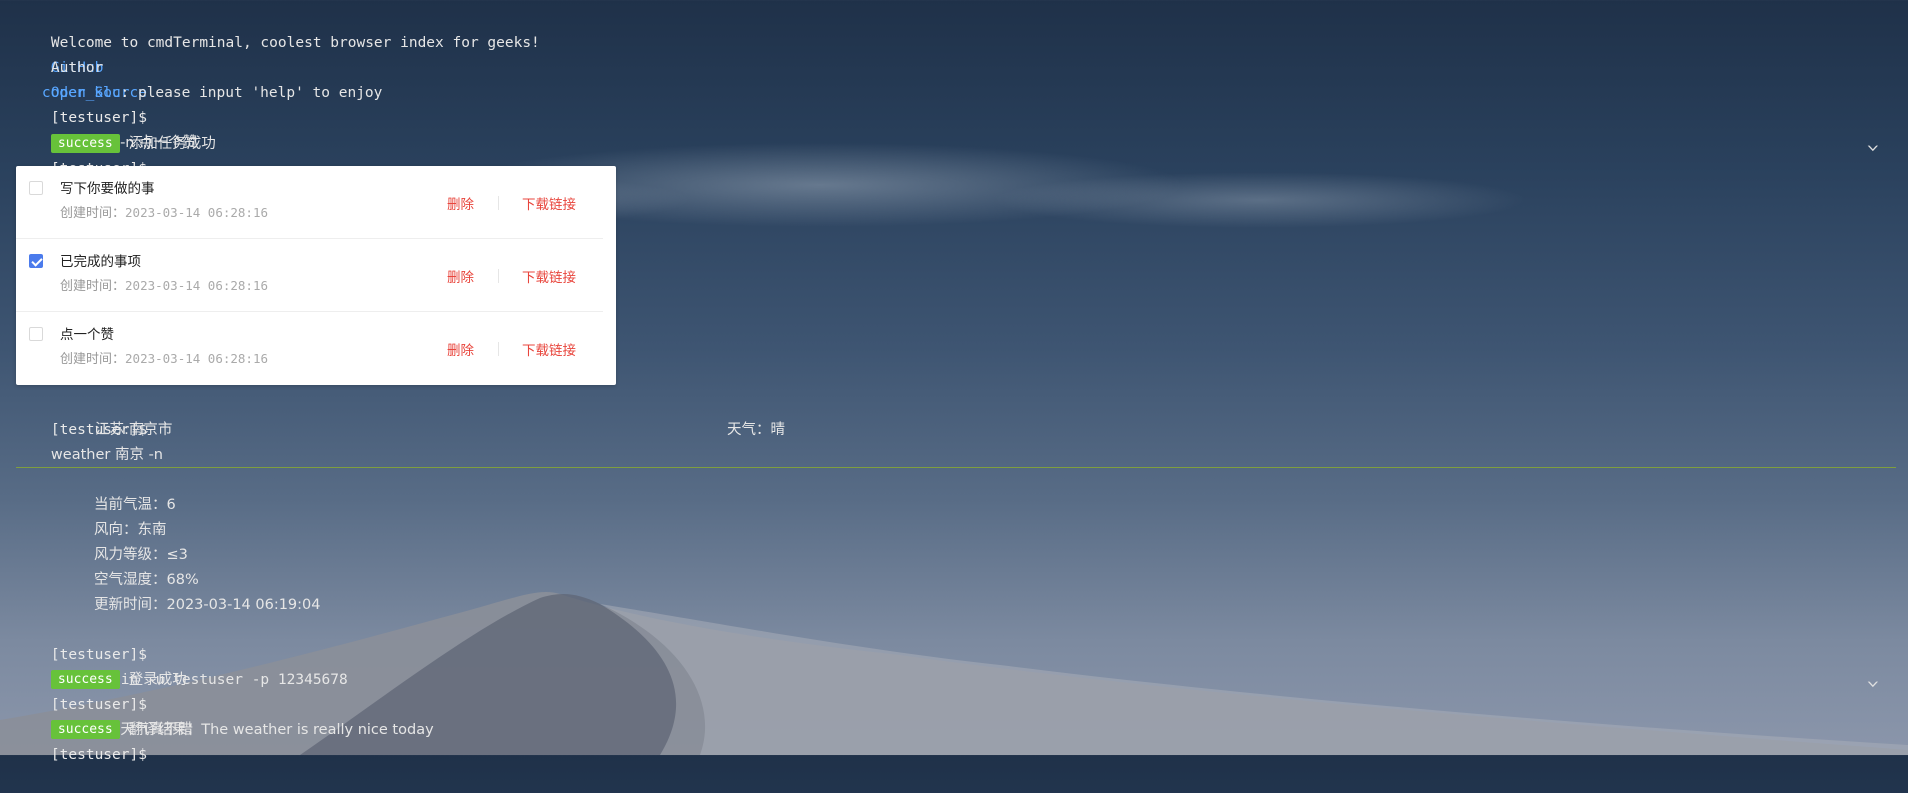 The image size is (1908, 793). Describe the element at coordinates (87, 335) in the screenshot. I see `todo-title: 点一个赞` at that location.